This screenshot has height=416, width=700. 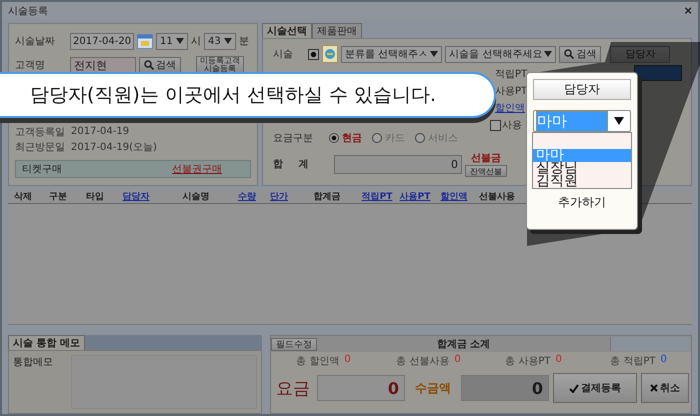 What do you see at coordinates (582, 155) in the screenshot?
I see `dropdown-option: 마마` at bounding box center [582, 155].